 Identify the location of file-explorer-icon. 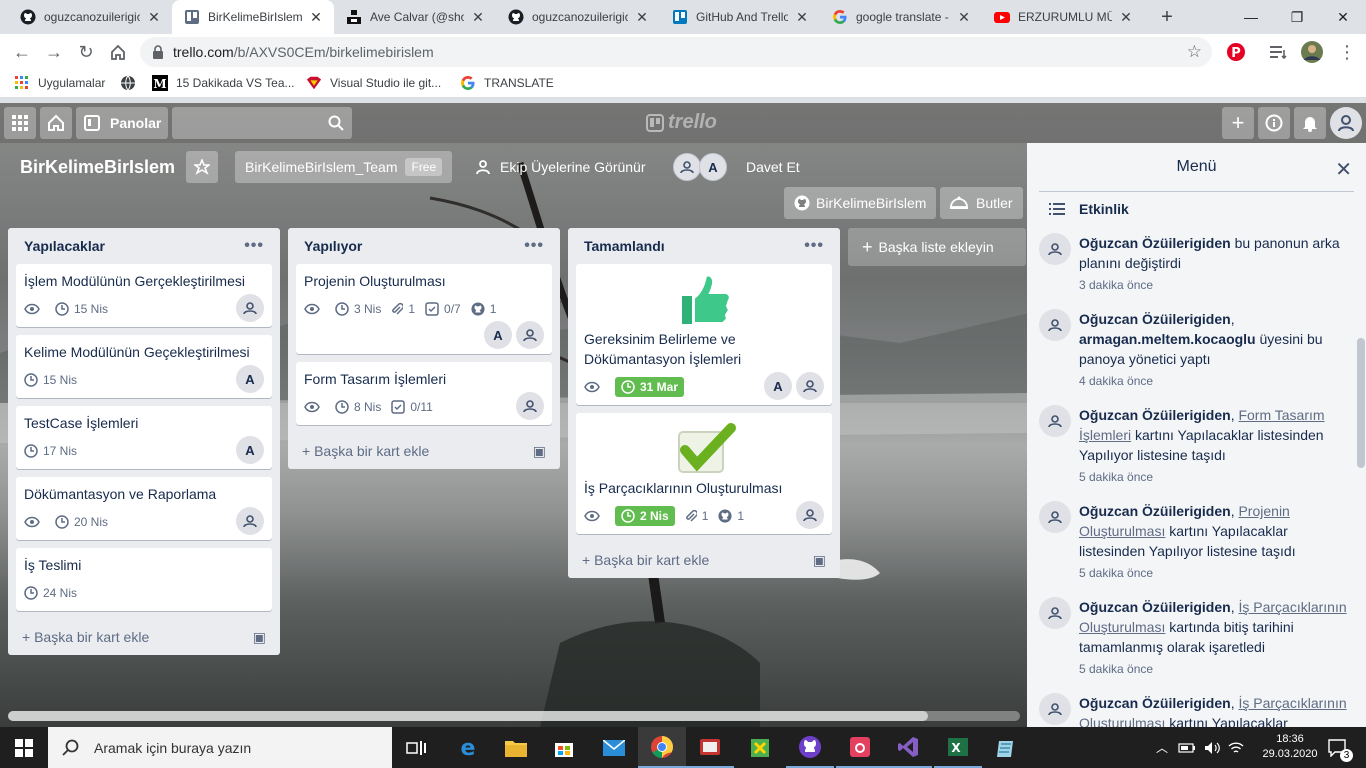
(516, 747).